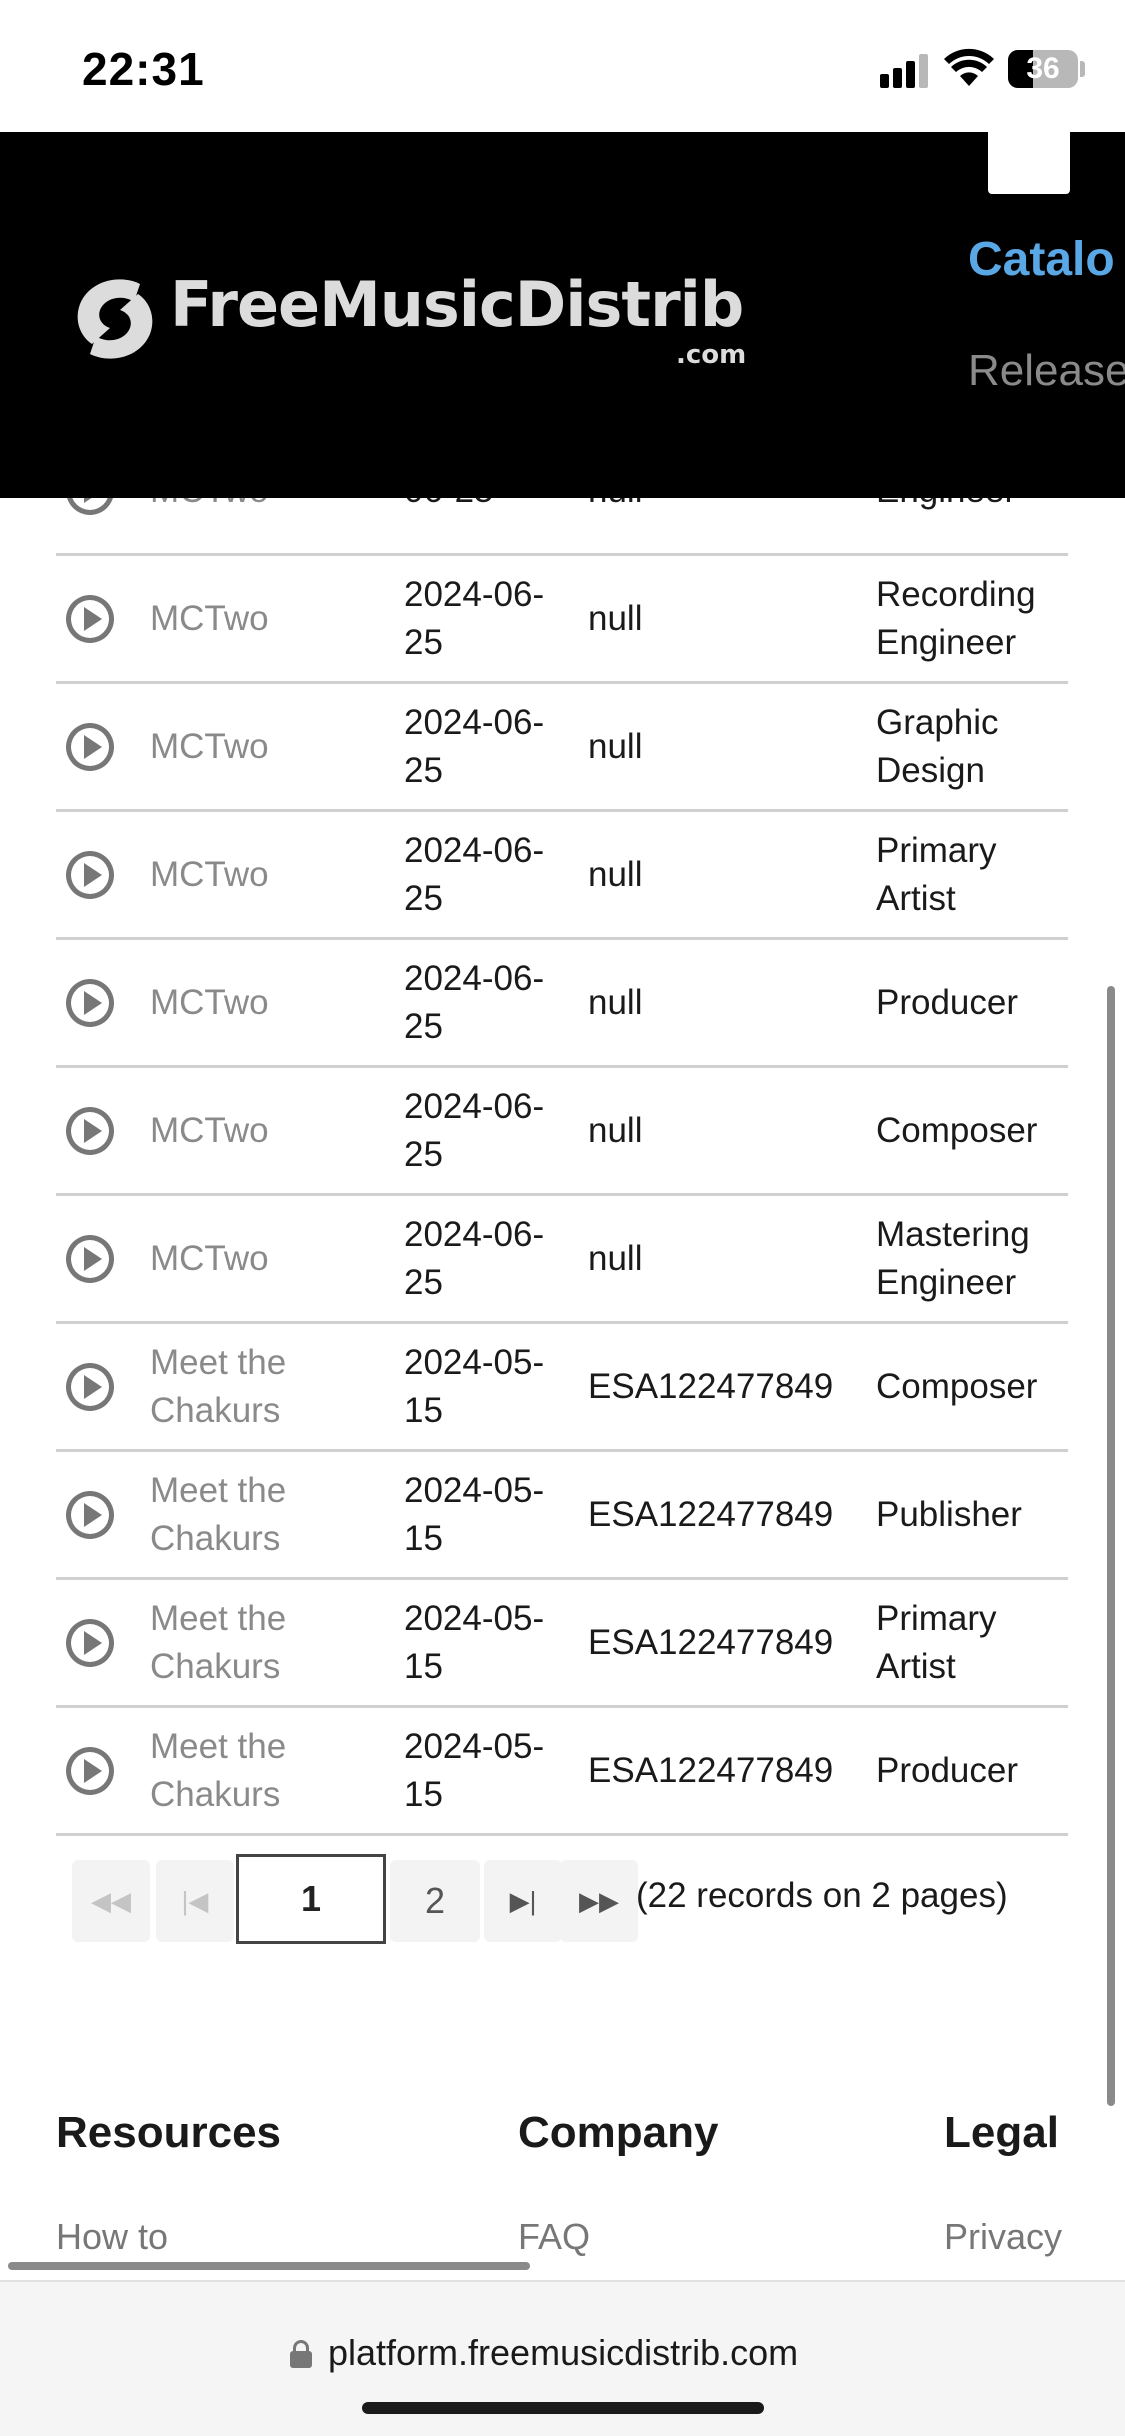 This screenshot has width=1125, height=2436. Describe the element at coordinates (1029, 163) in the screenshot. I see `menu-toggle-button` at that location.